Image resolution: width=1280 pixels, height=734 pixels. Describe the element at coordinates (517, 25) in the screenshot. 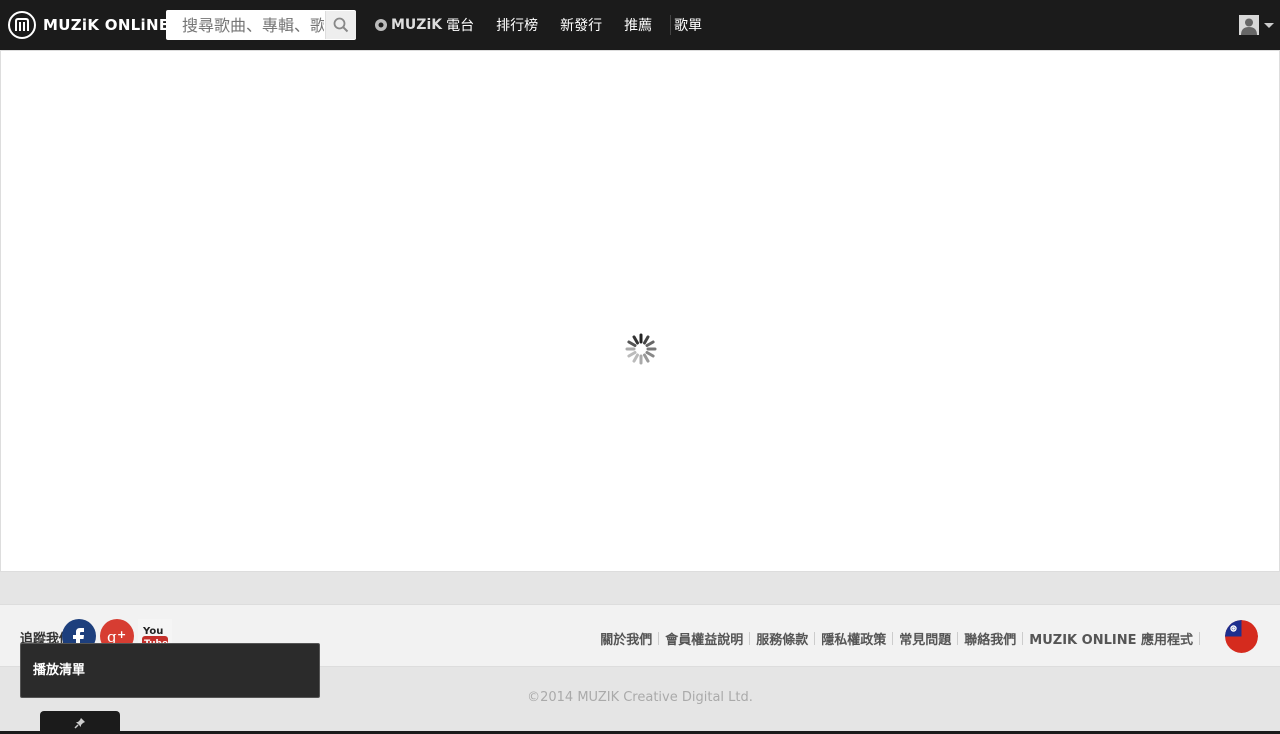

I see `nav-charts: 排行榜` at that location.